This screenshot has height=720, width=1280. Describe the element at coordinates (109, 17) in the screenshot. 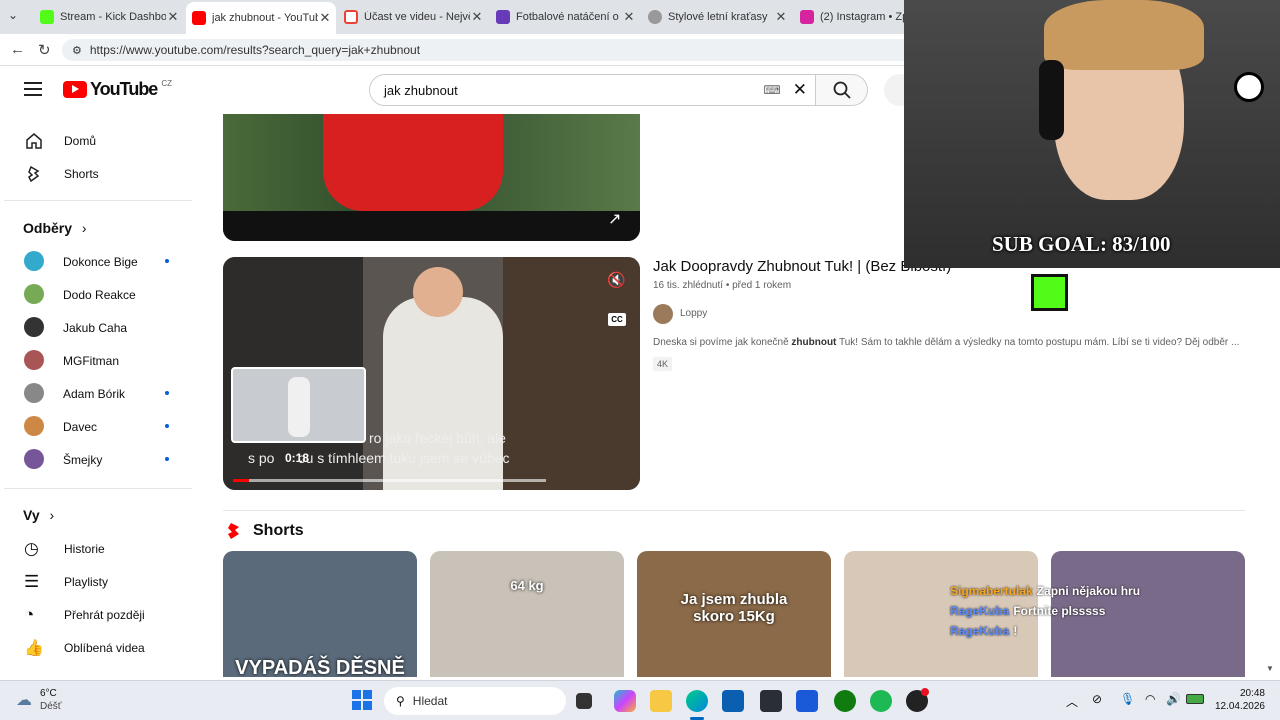

I see `tab-kick-dashboard: Stream - Kick Dashboard ✕` at that location.